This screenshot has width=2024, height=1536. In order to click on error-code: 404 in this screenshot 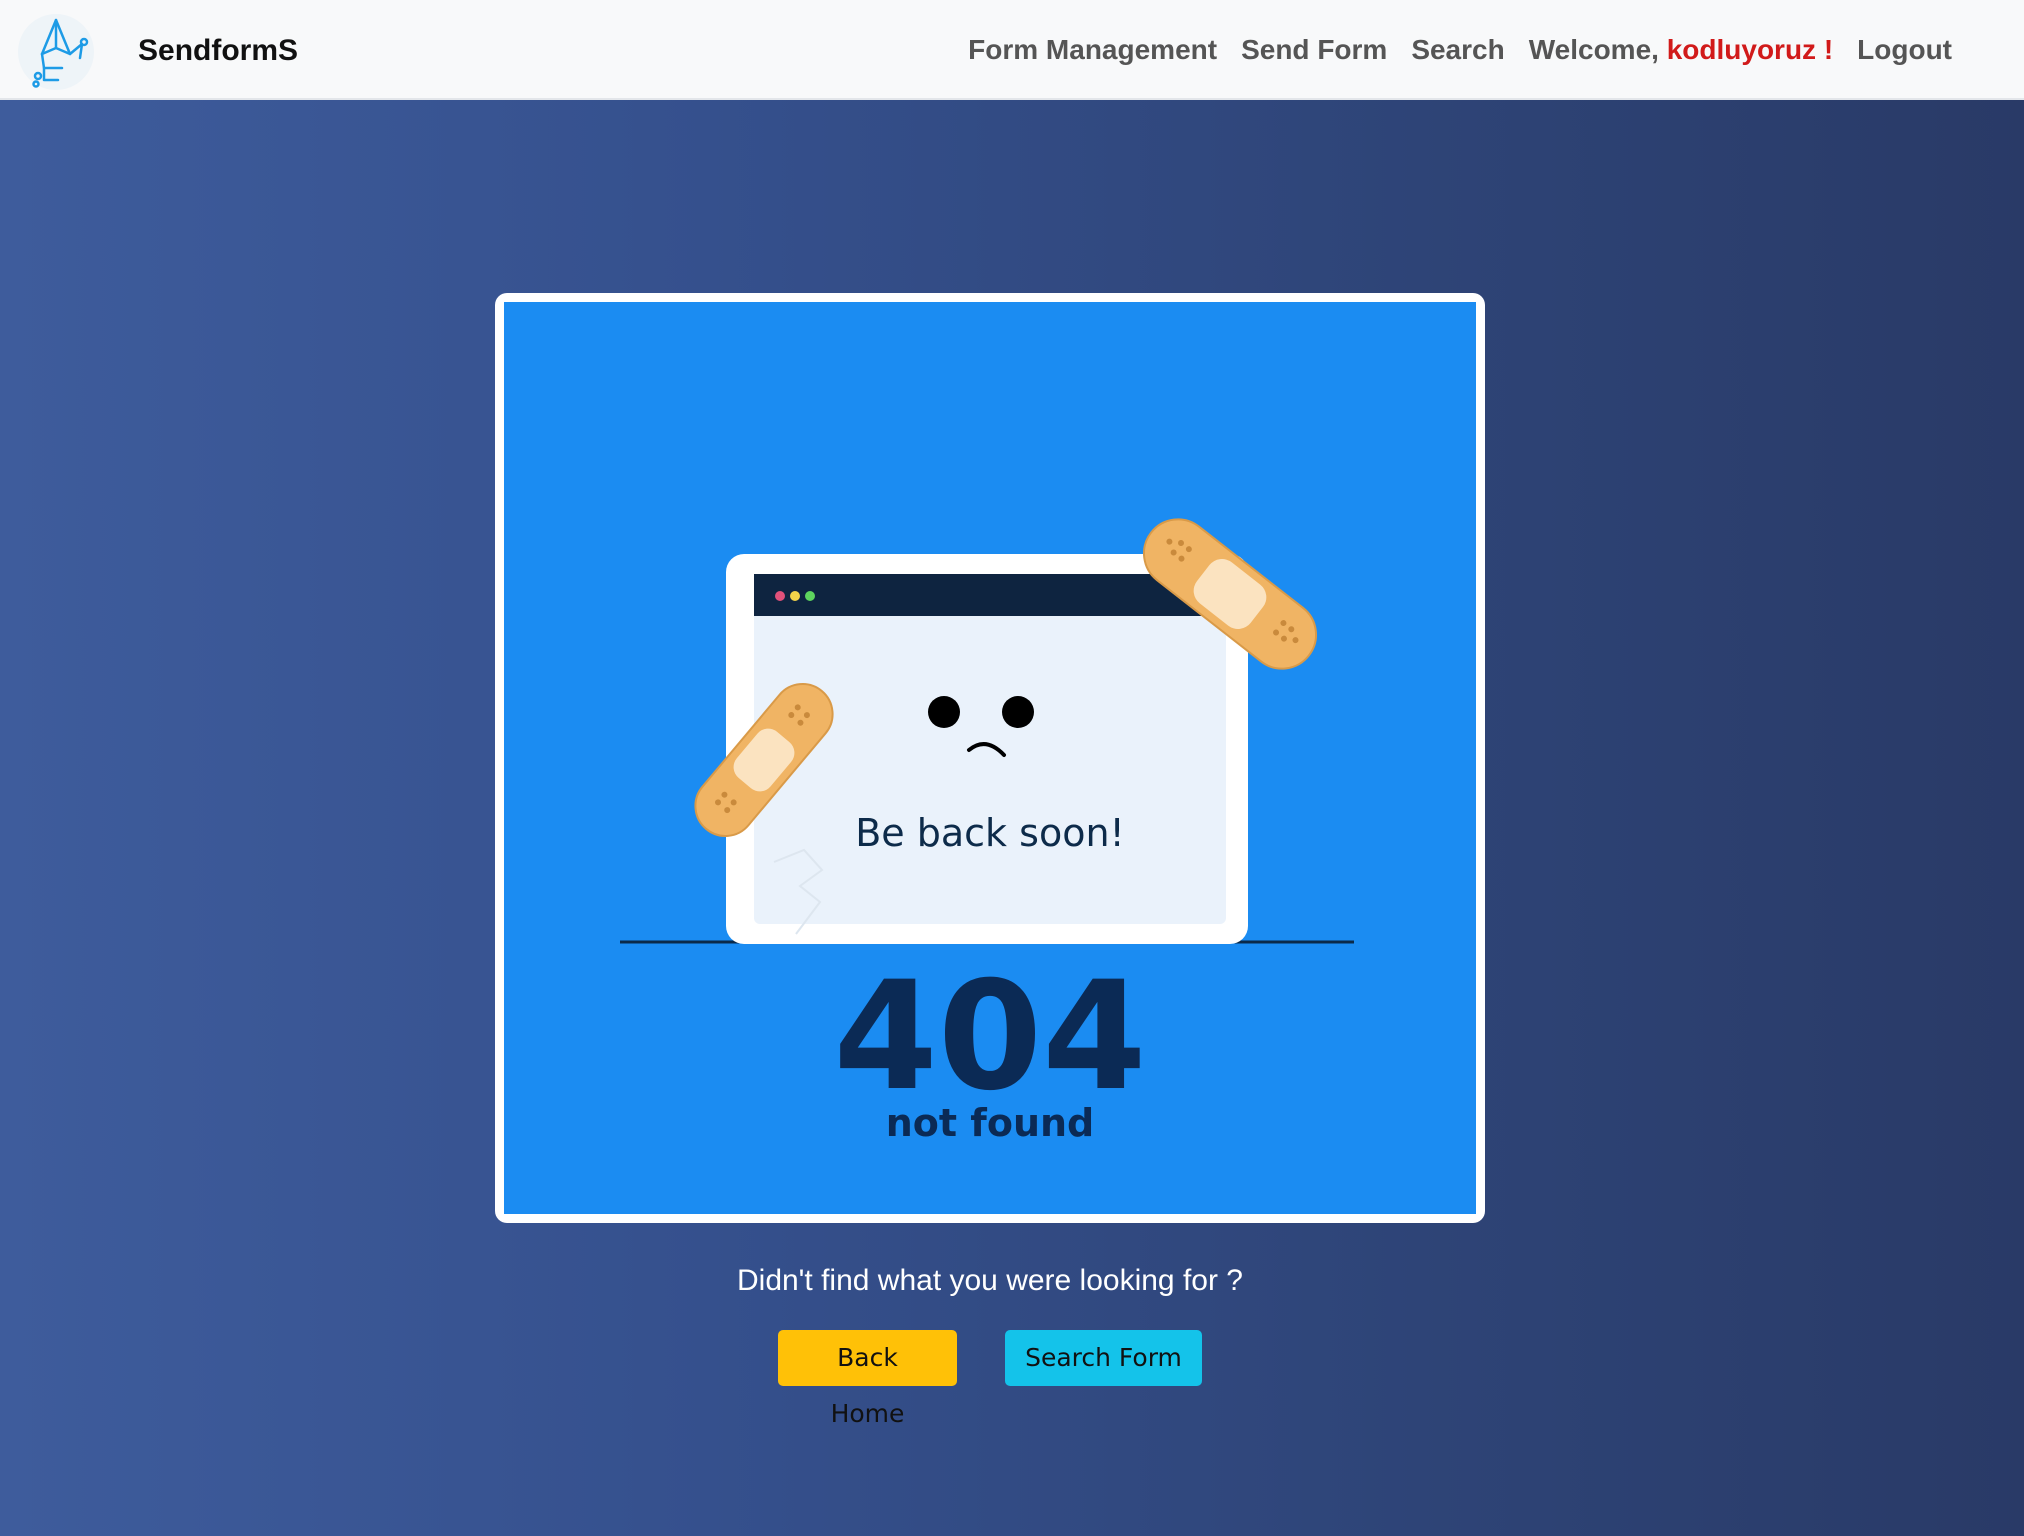, I will do `click(989, 1037)`.